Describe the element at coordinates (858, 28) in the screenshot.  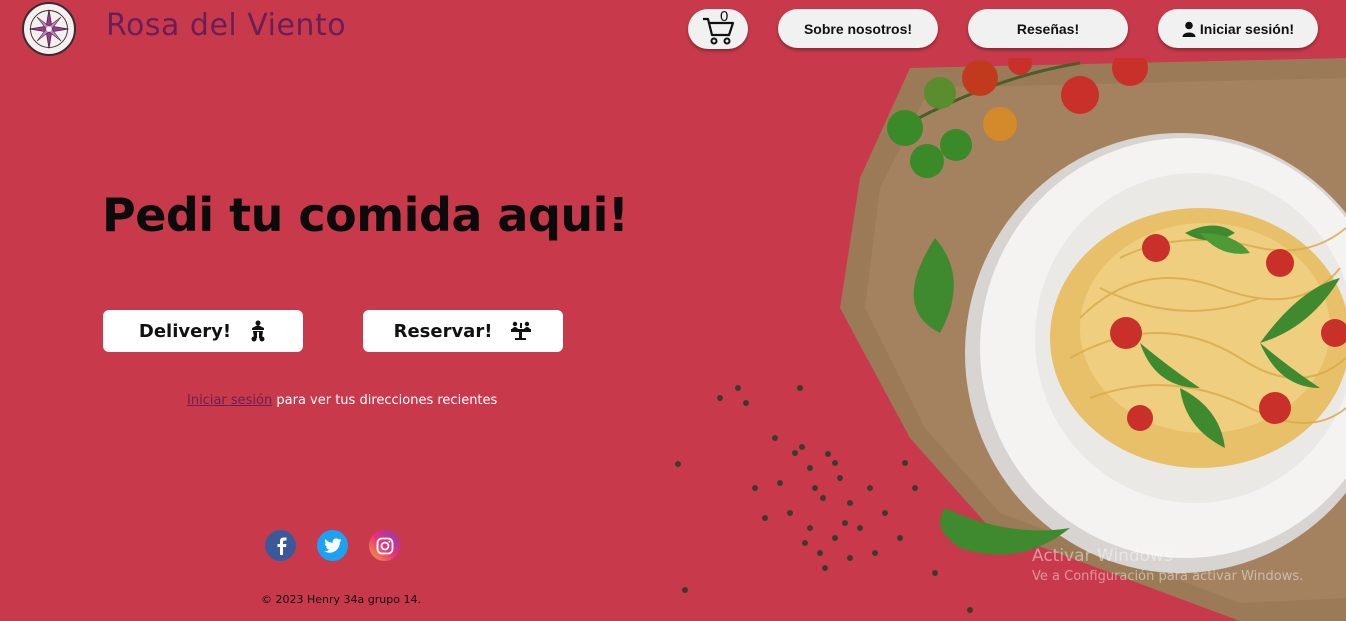
I see `about-us-button: Sobre nosotros!` at that location.